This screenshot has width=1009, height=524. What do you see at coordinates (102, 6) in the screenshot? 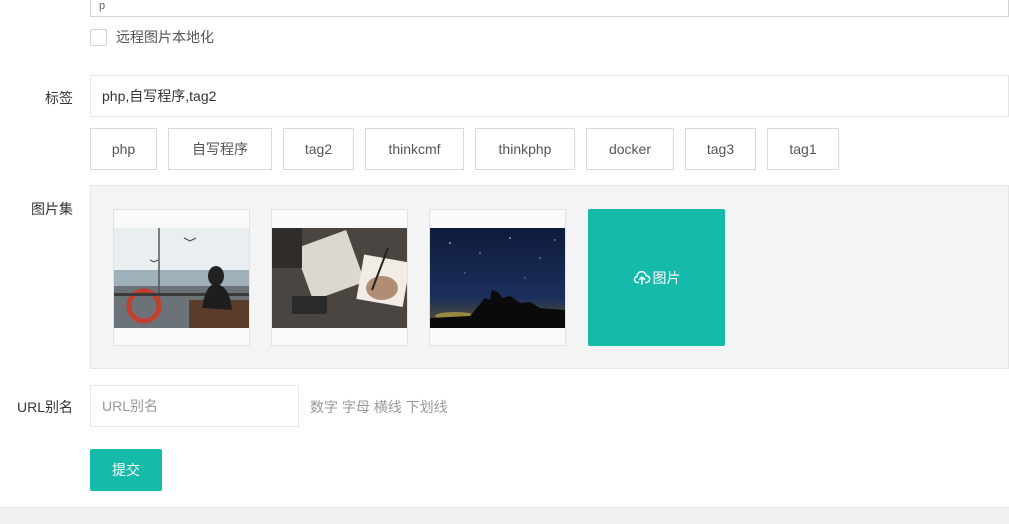
I see `editor-path-text: p` at bounding box center [102, 6].